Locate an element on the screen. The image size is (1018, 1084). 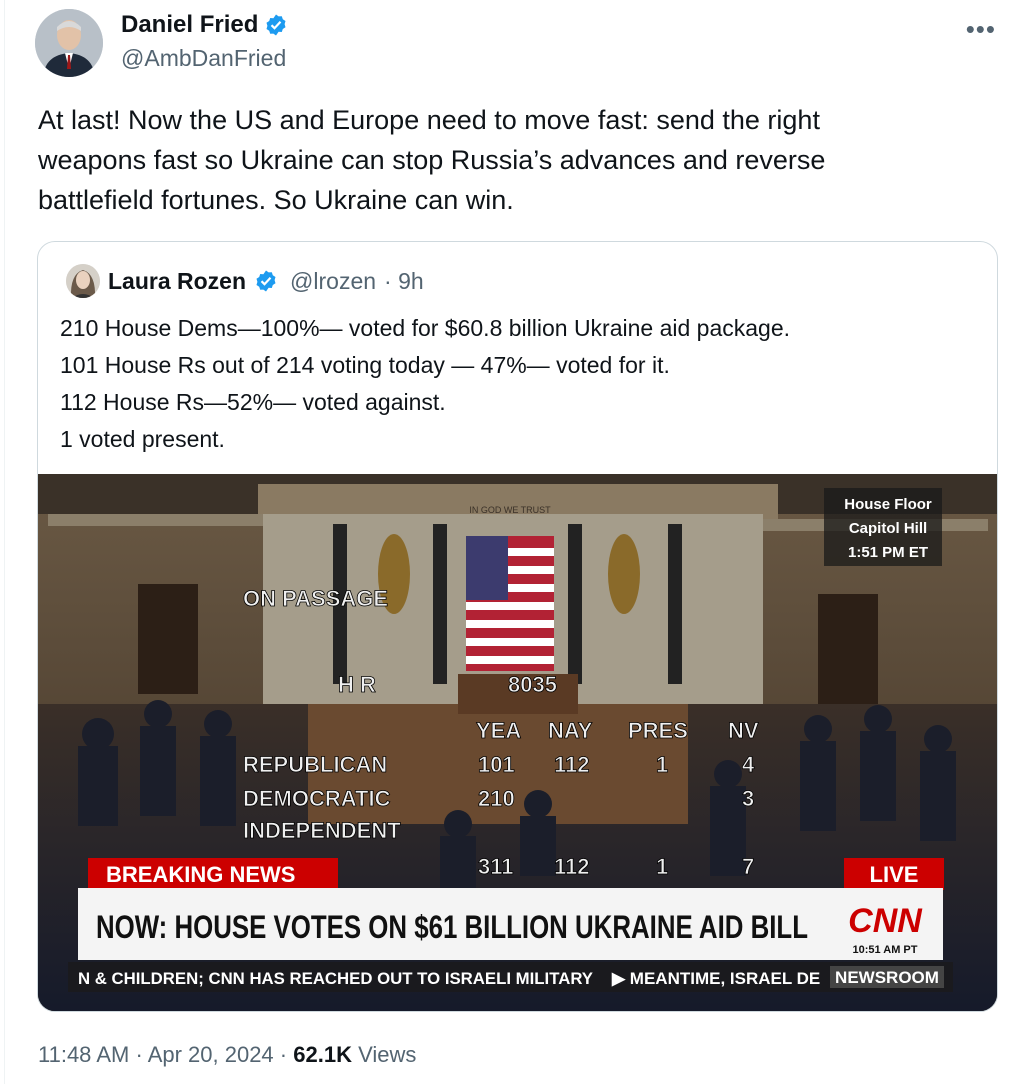
quoted-time: · 9h is located at coordinates (404, 281).